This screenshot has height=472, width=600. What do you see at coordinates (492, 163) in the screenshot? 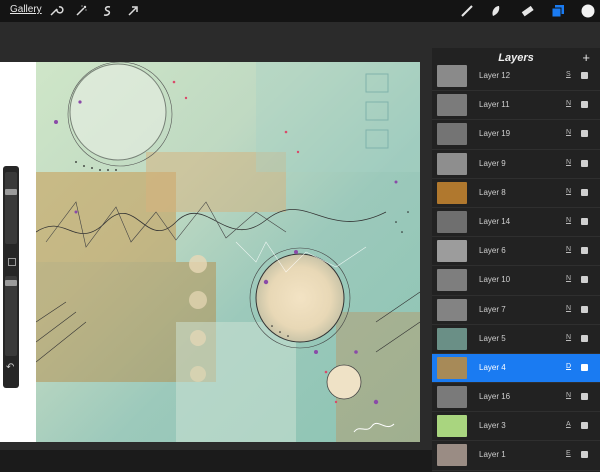
I see `layer-name: Layer 9` at bounding box center [492, 163].